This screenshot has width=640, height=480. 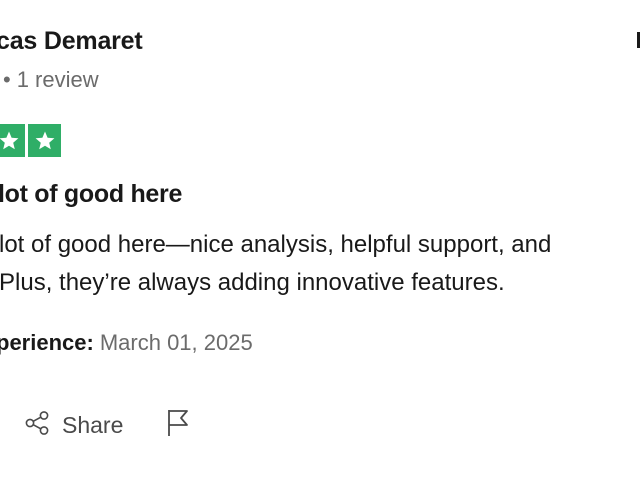 I want to click on review-actions: Share, so click(x=107, y=425).